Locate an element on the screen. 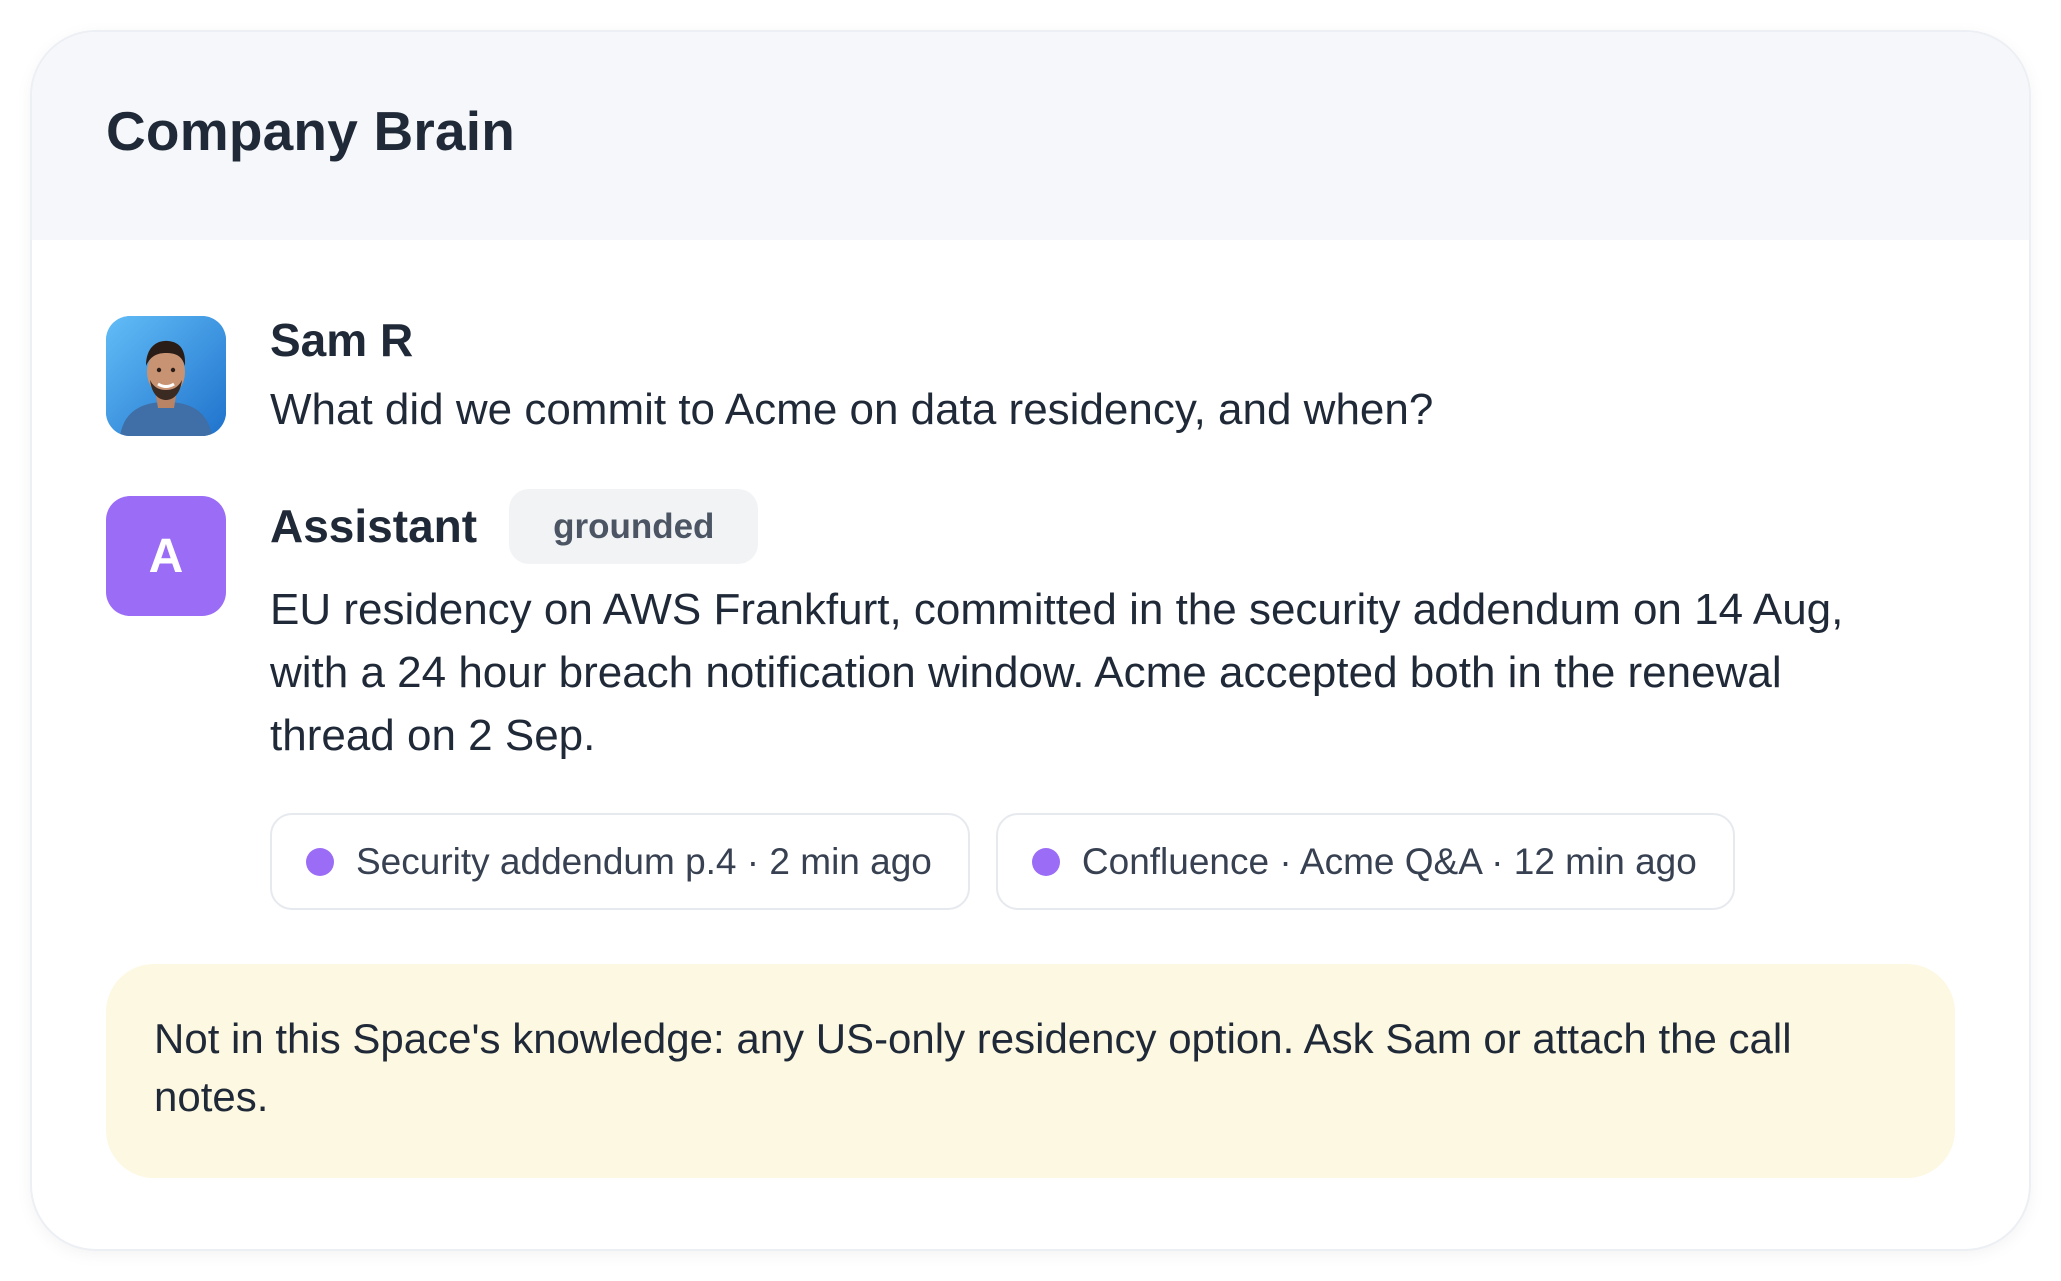 This screenshot has width=2061, height=1281. grounded-badge: grounded is located at coordinates (634, 526).